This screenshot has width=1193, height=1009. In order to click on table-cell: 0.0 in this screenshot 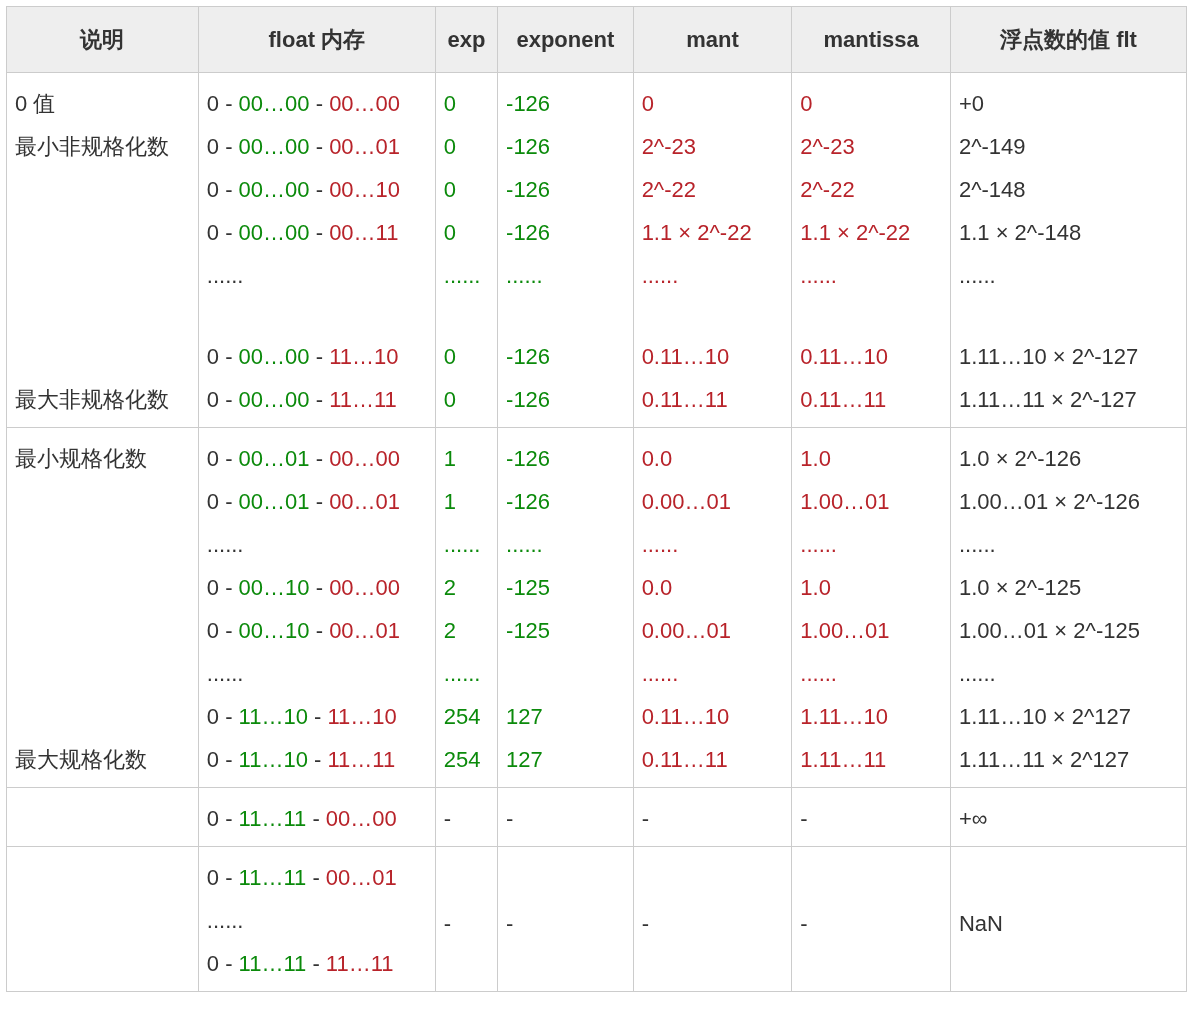, I will do `click(712, 588)`.